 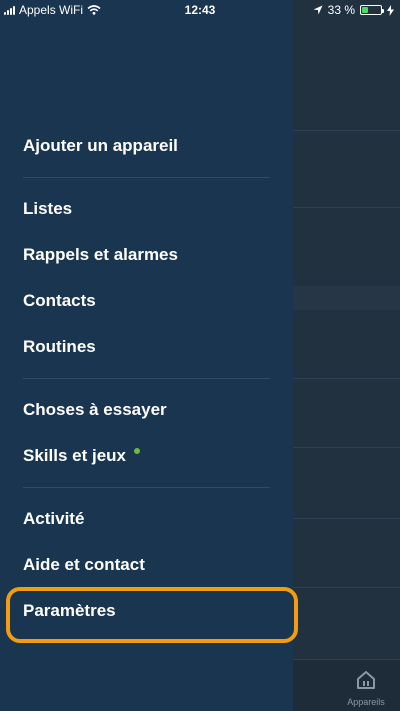 I want to click on menu-item-label: Ajouter un appareil, so click(x=100, y=145).